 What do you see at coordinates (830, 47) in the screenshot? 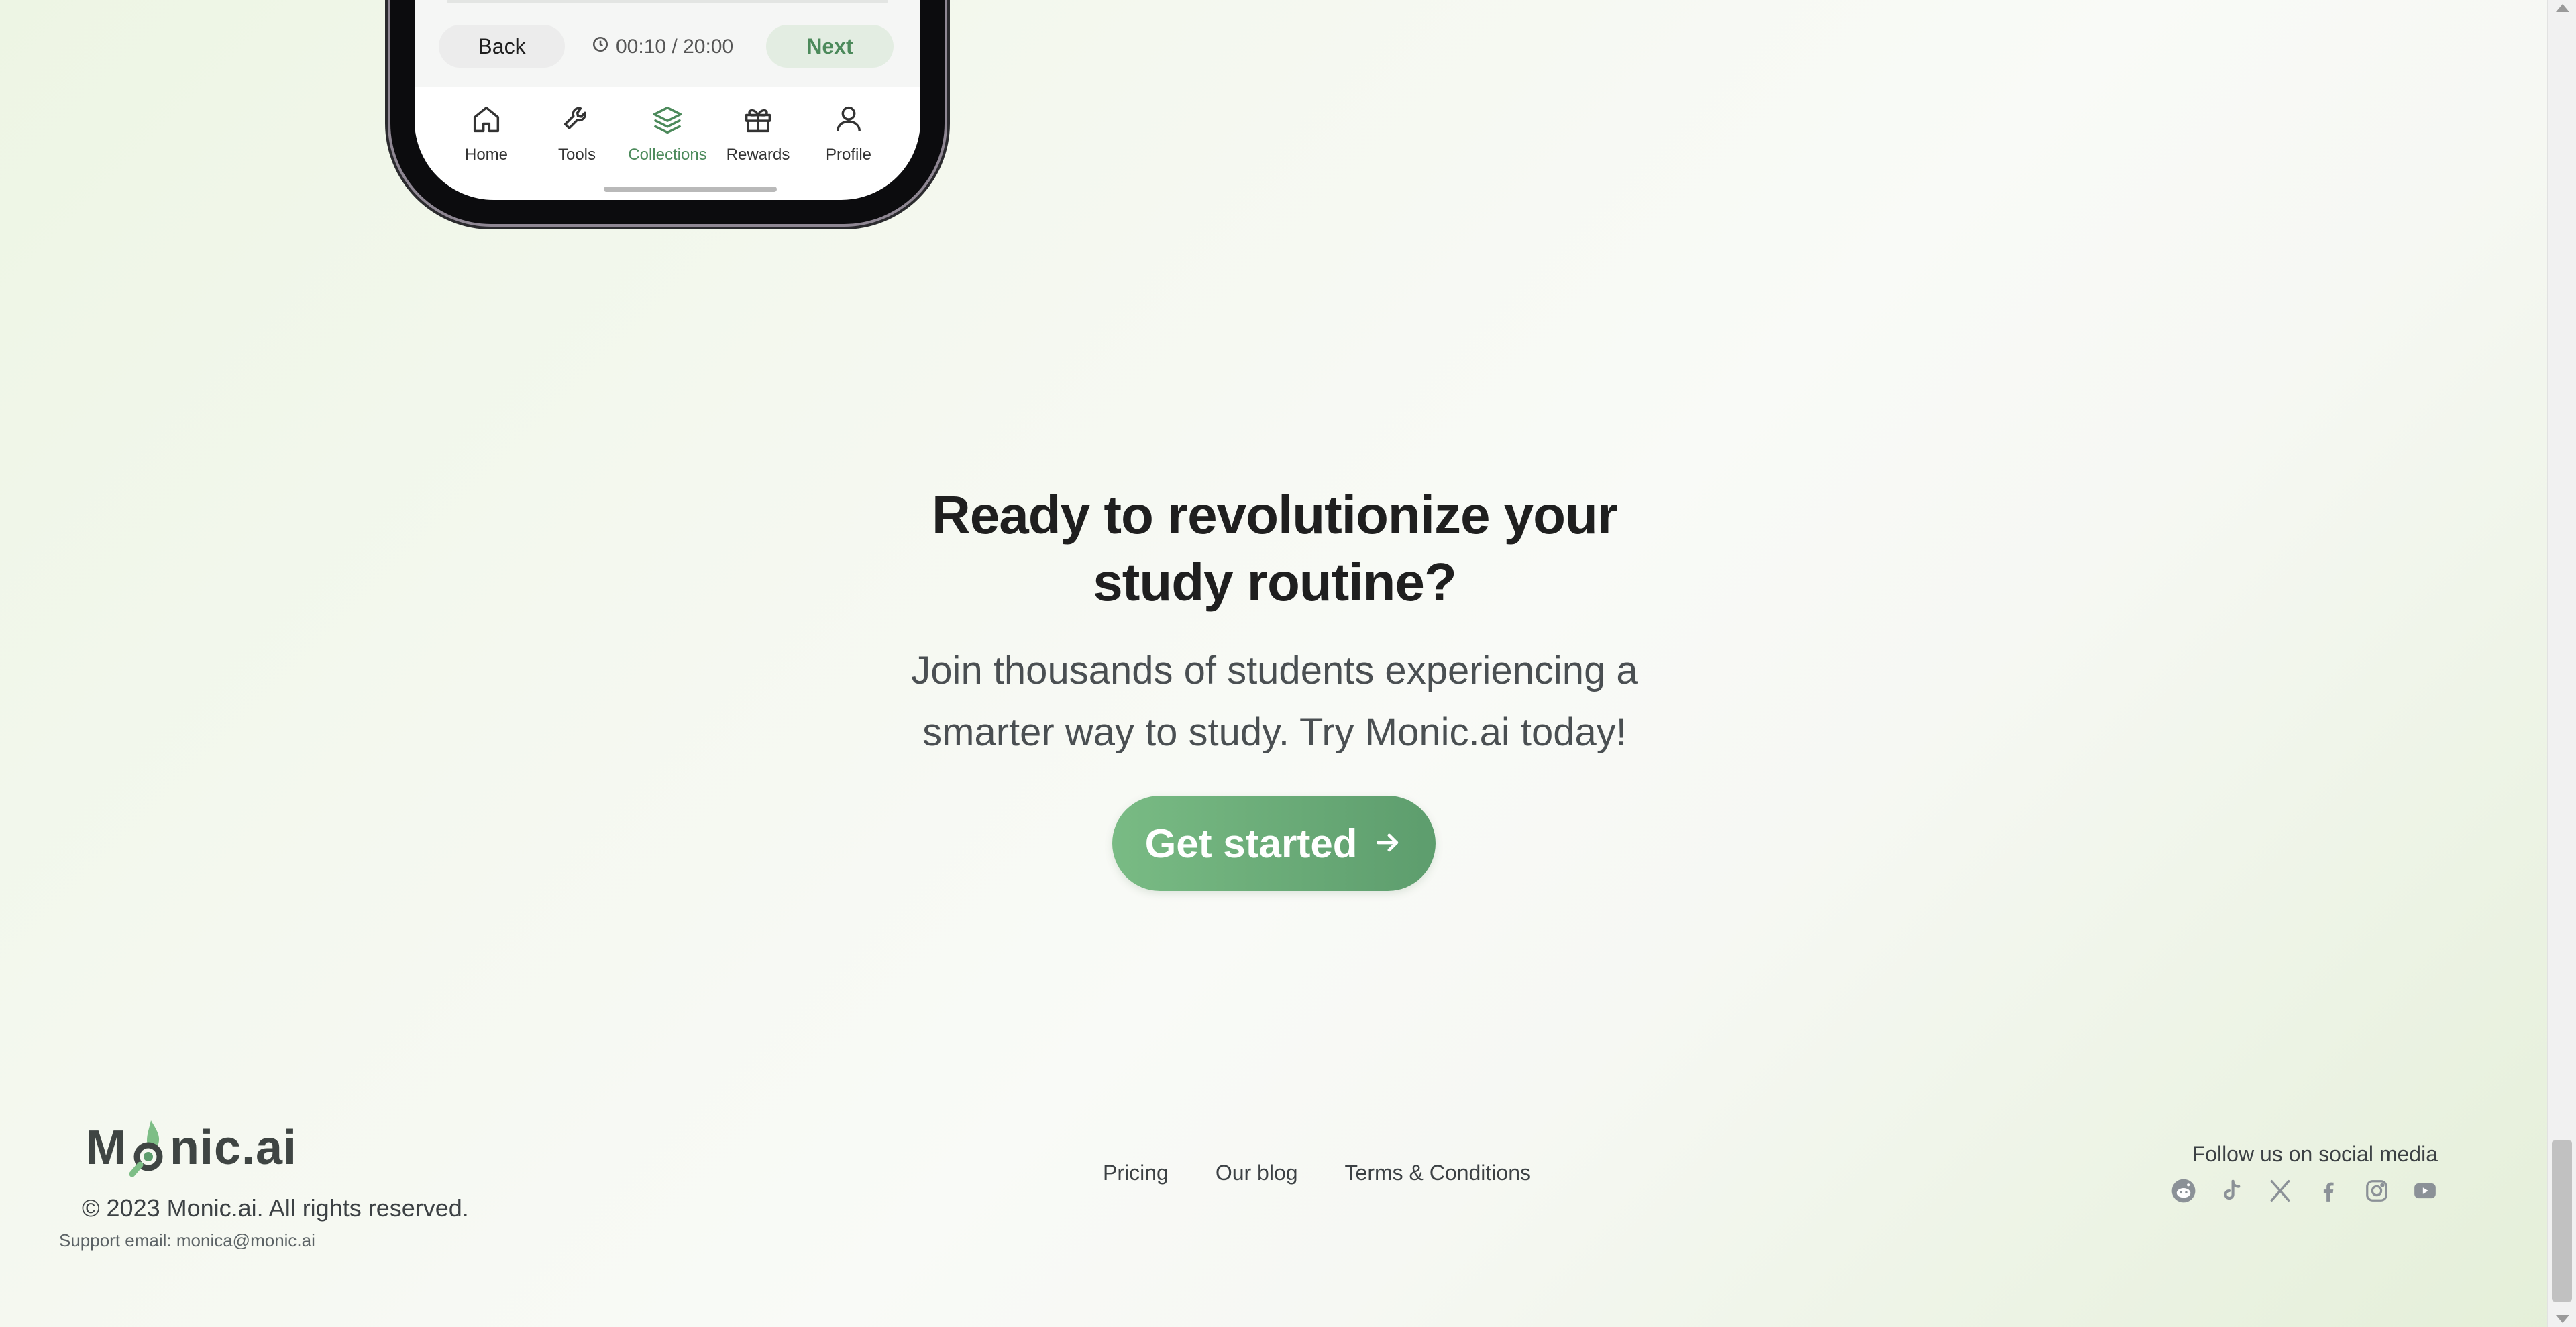
I see `next-button: Next` at bounding box center [830, 47].